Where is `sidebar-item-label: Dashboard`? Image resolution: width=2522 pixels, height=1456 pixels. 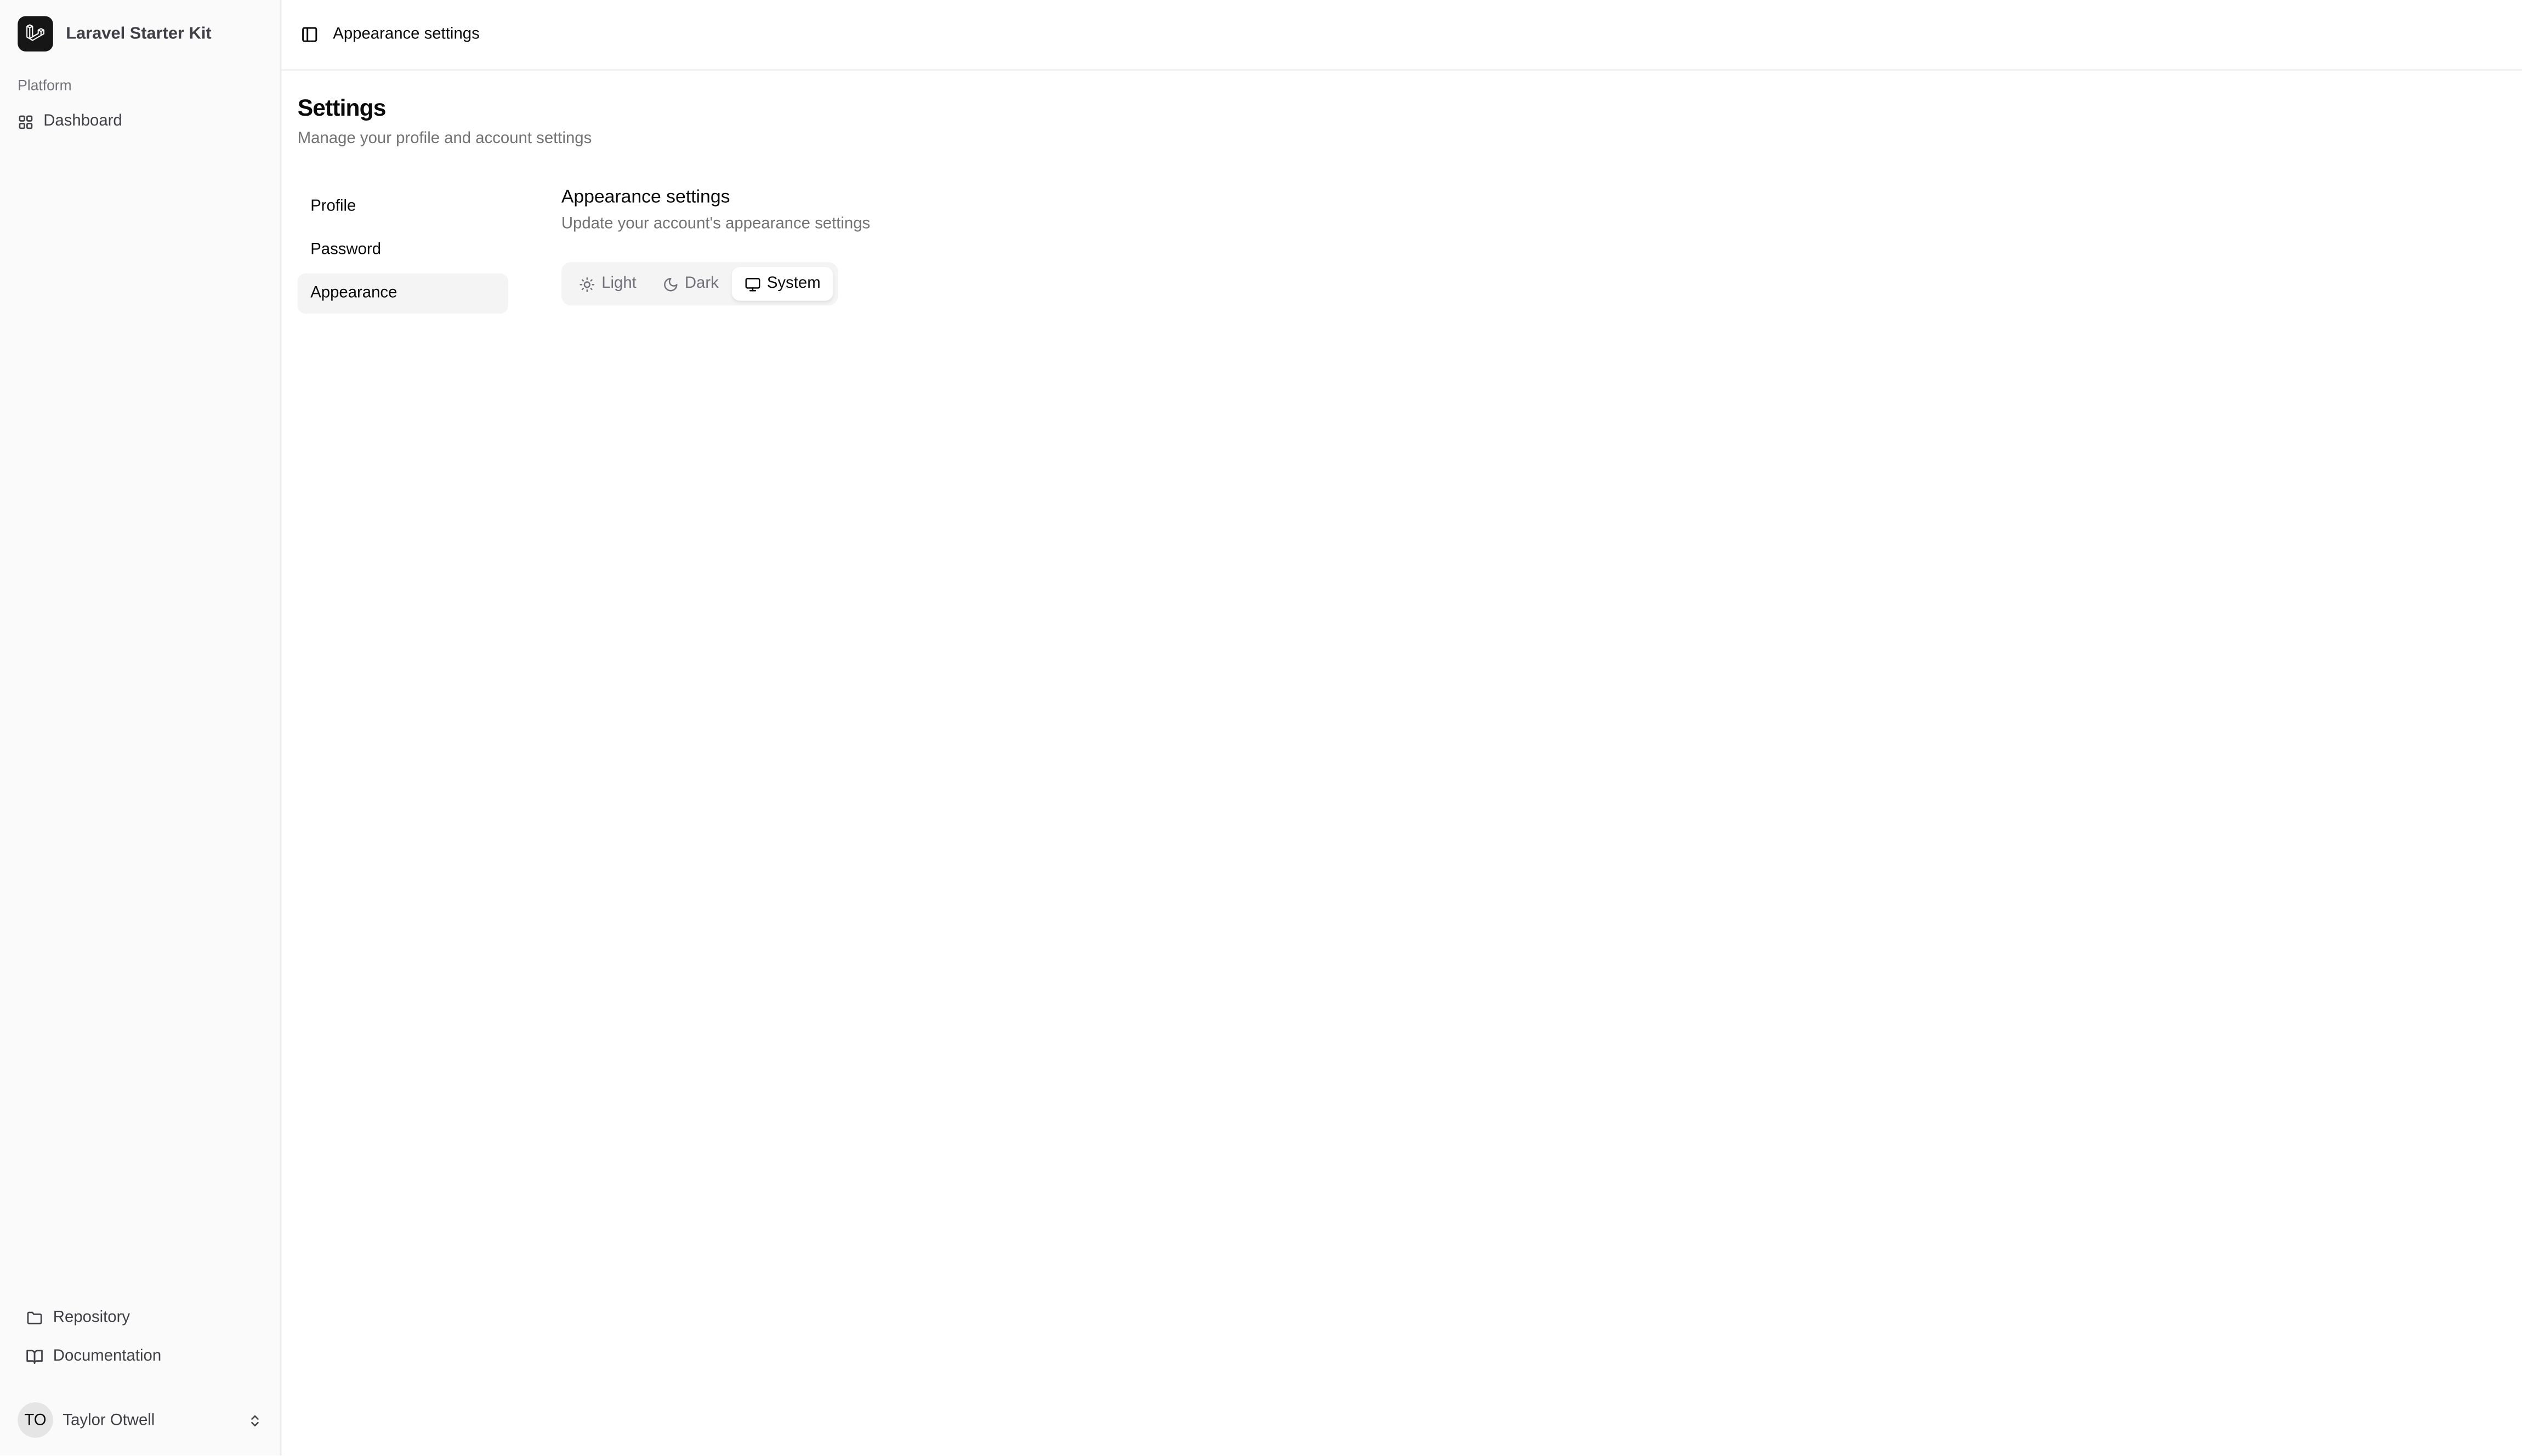 sidebar-item-label: Dashboard is located at coordinates (82, 121).